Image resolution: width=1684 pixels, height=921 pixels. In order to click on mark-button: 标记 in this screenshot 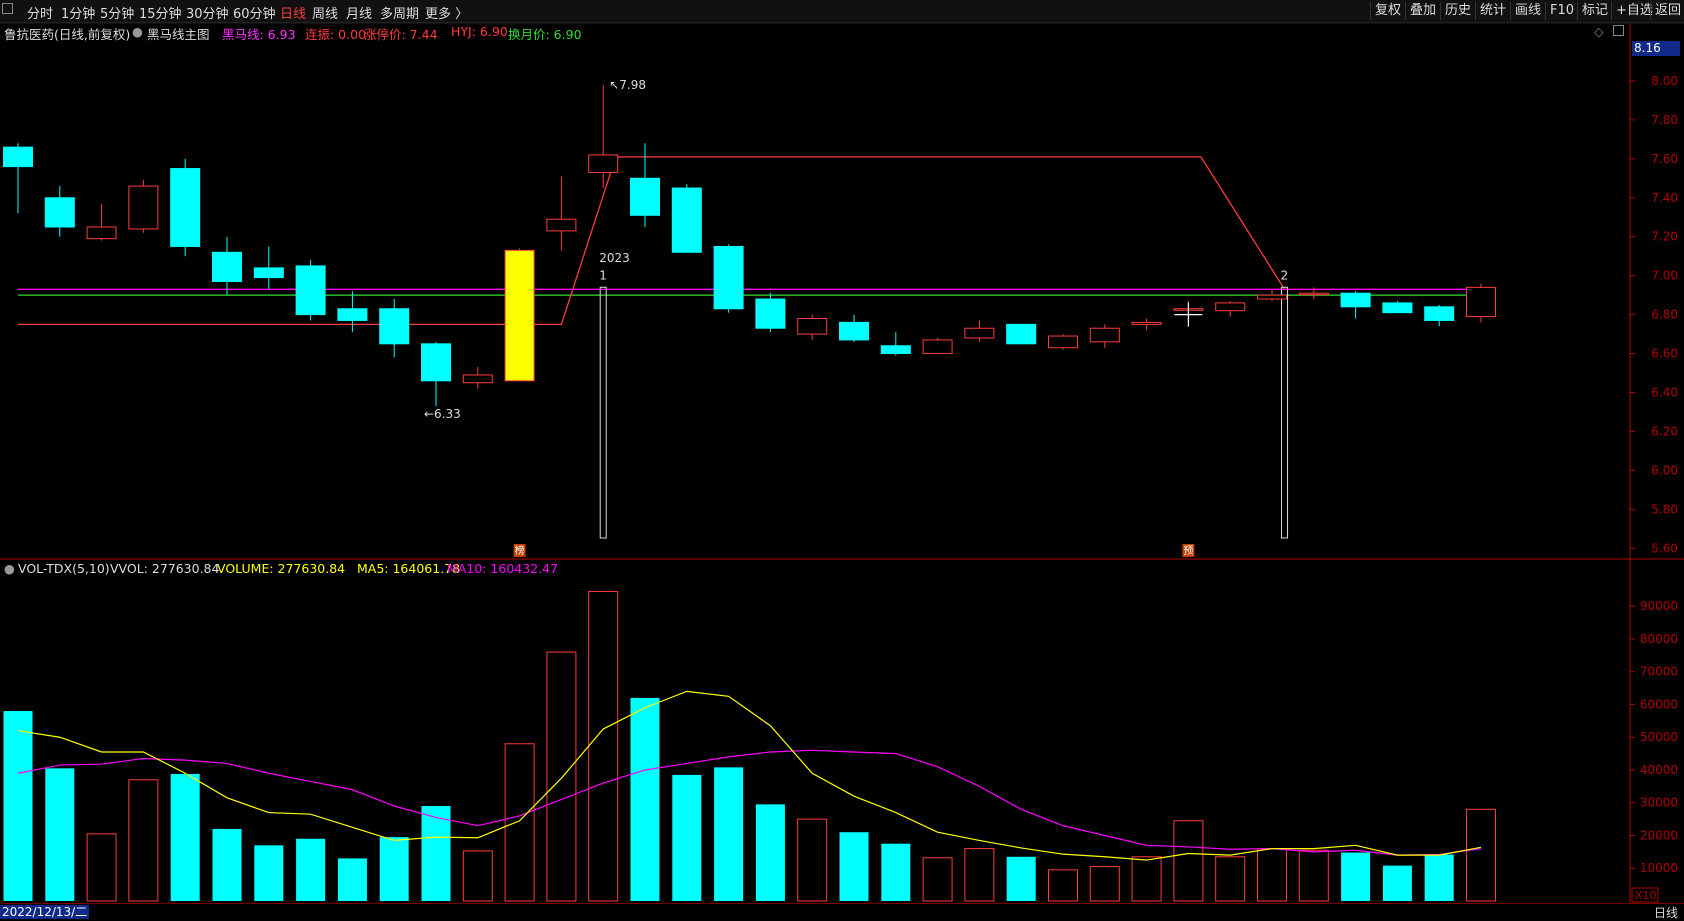, I will do `click(1594, 11)`.